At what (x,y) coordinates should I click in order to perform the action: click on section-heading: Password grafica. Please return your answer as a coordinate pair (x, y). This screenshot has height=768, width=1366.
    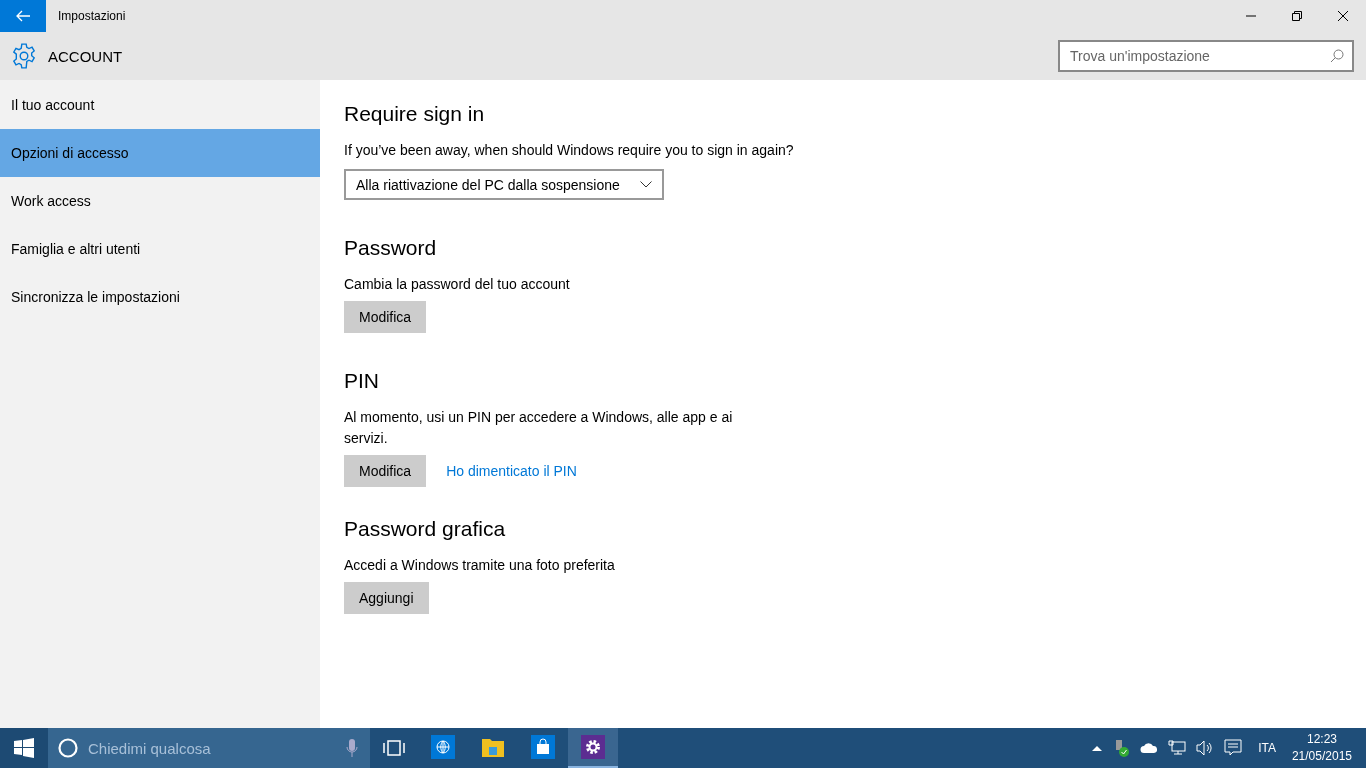
    Looking at the image, I should click on (425, 529).